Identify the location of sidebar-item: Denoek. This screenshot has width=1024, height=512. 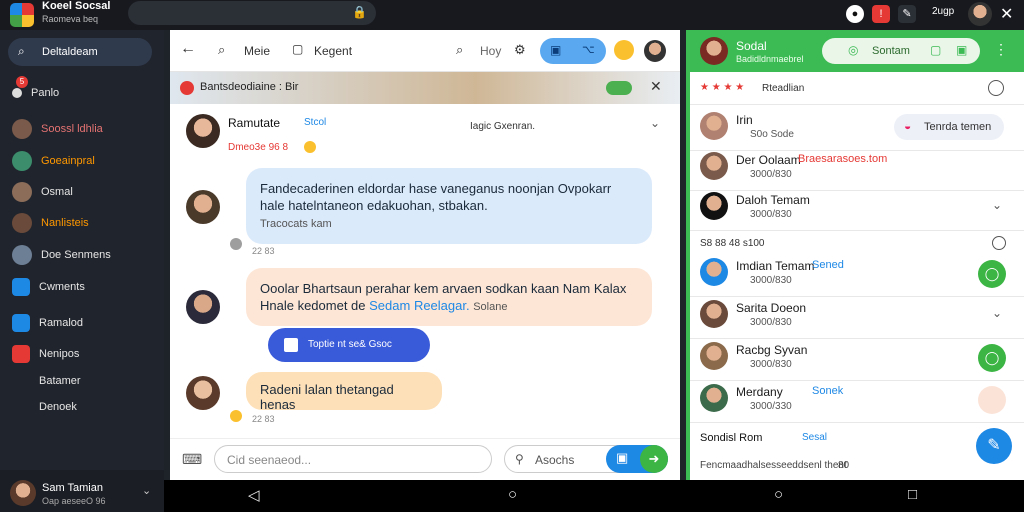
(44, 407).